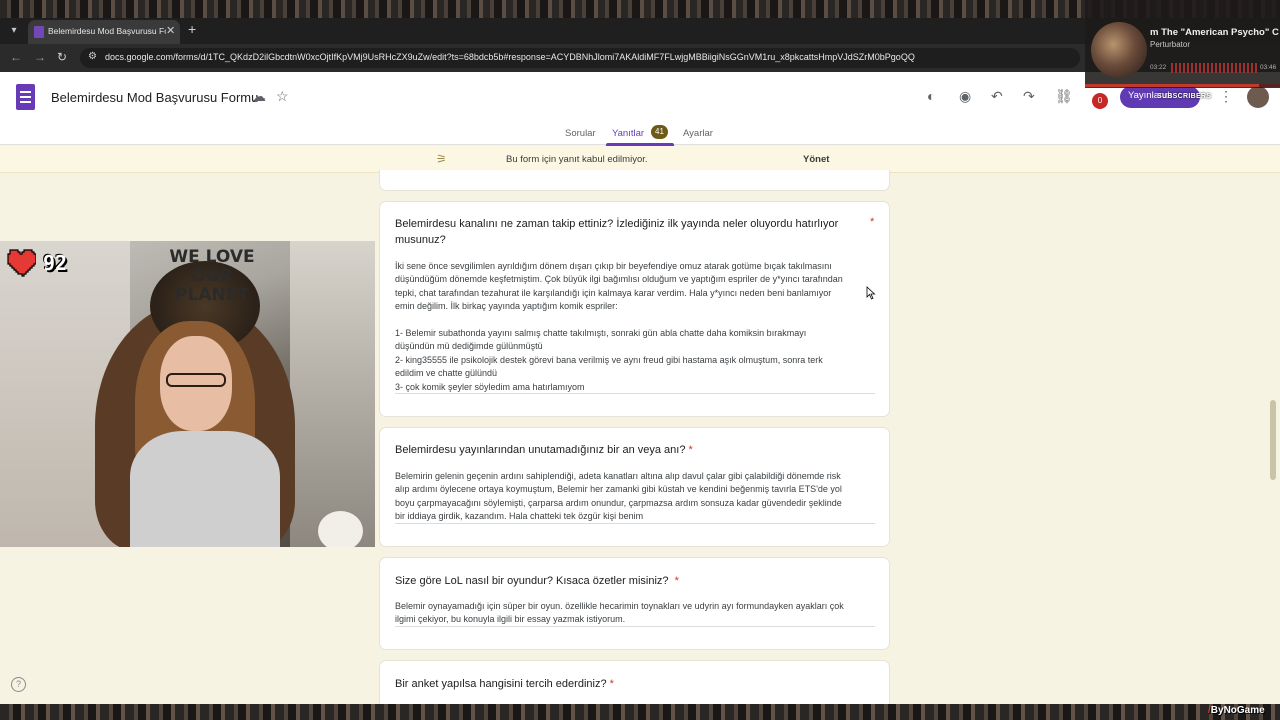 This screenshot has width=1280, height=720. Describe the element at coordinates (698, 133) in the screenshot. I see `tab-settings: Ayarlar` at that location.